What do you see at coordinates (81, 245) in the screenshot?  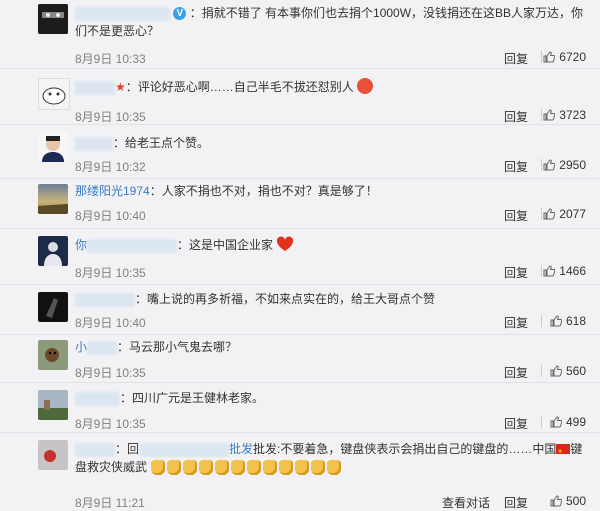 I see `username: 你` at bounding box center [81, 245].